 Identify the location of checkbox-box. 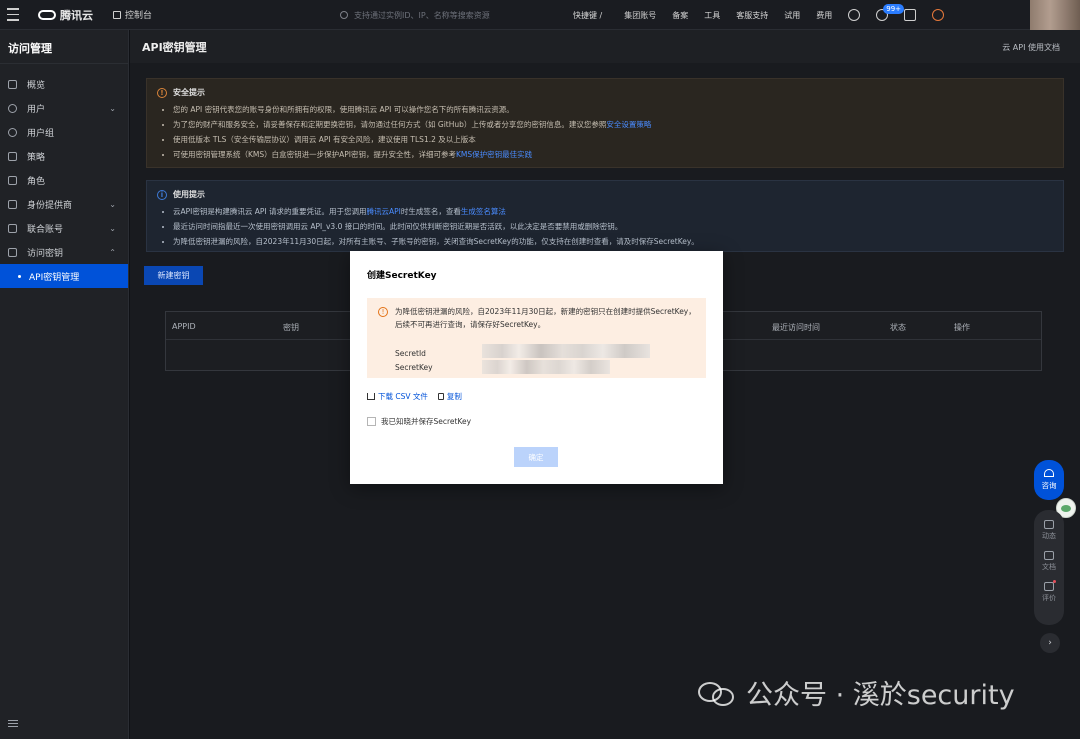
(371, 421).